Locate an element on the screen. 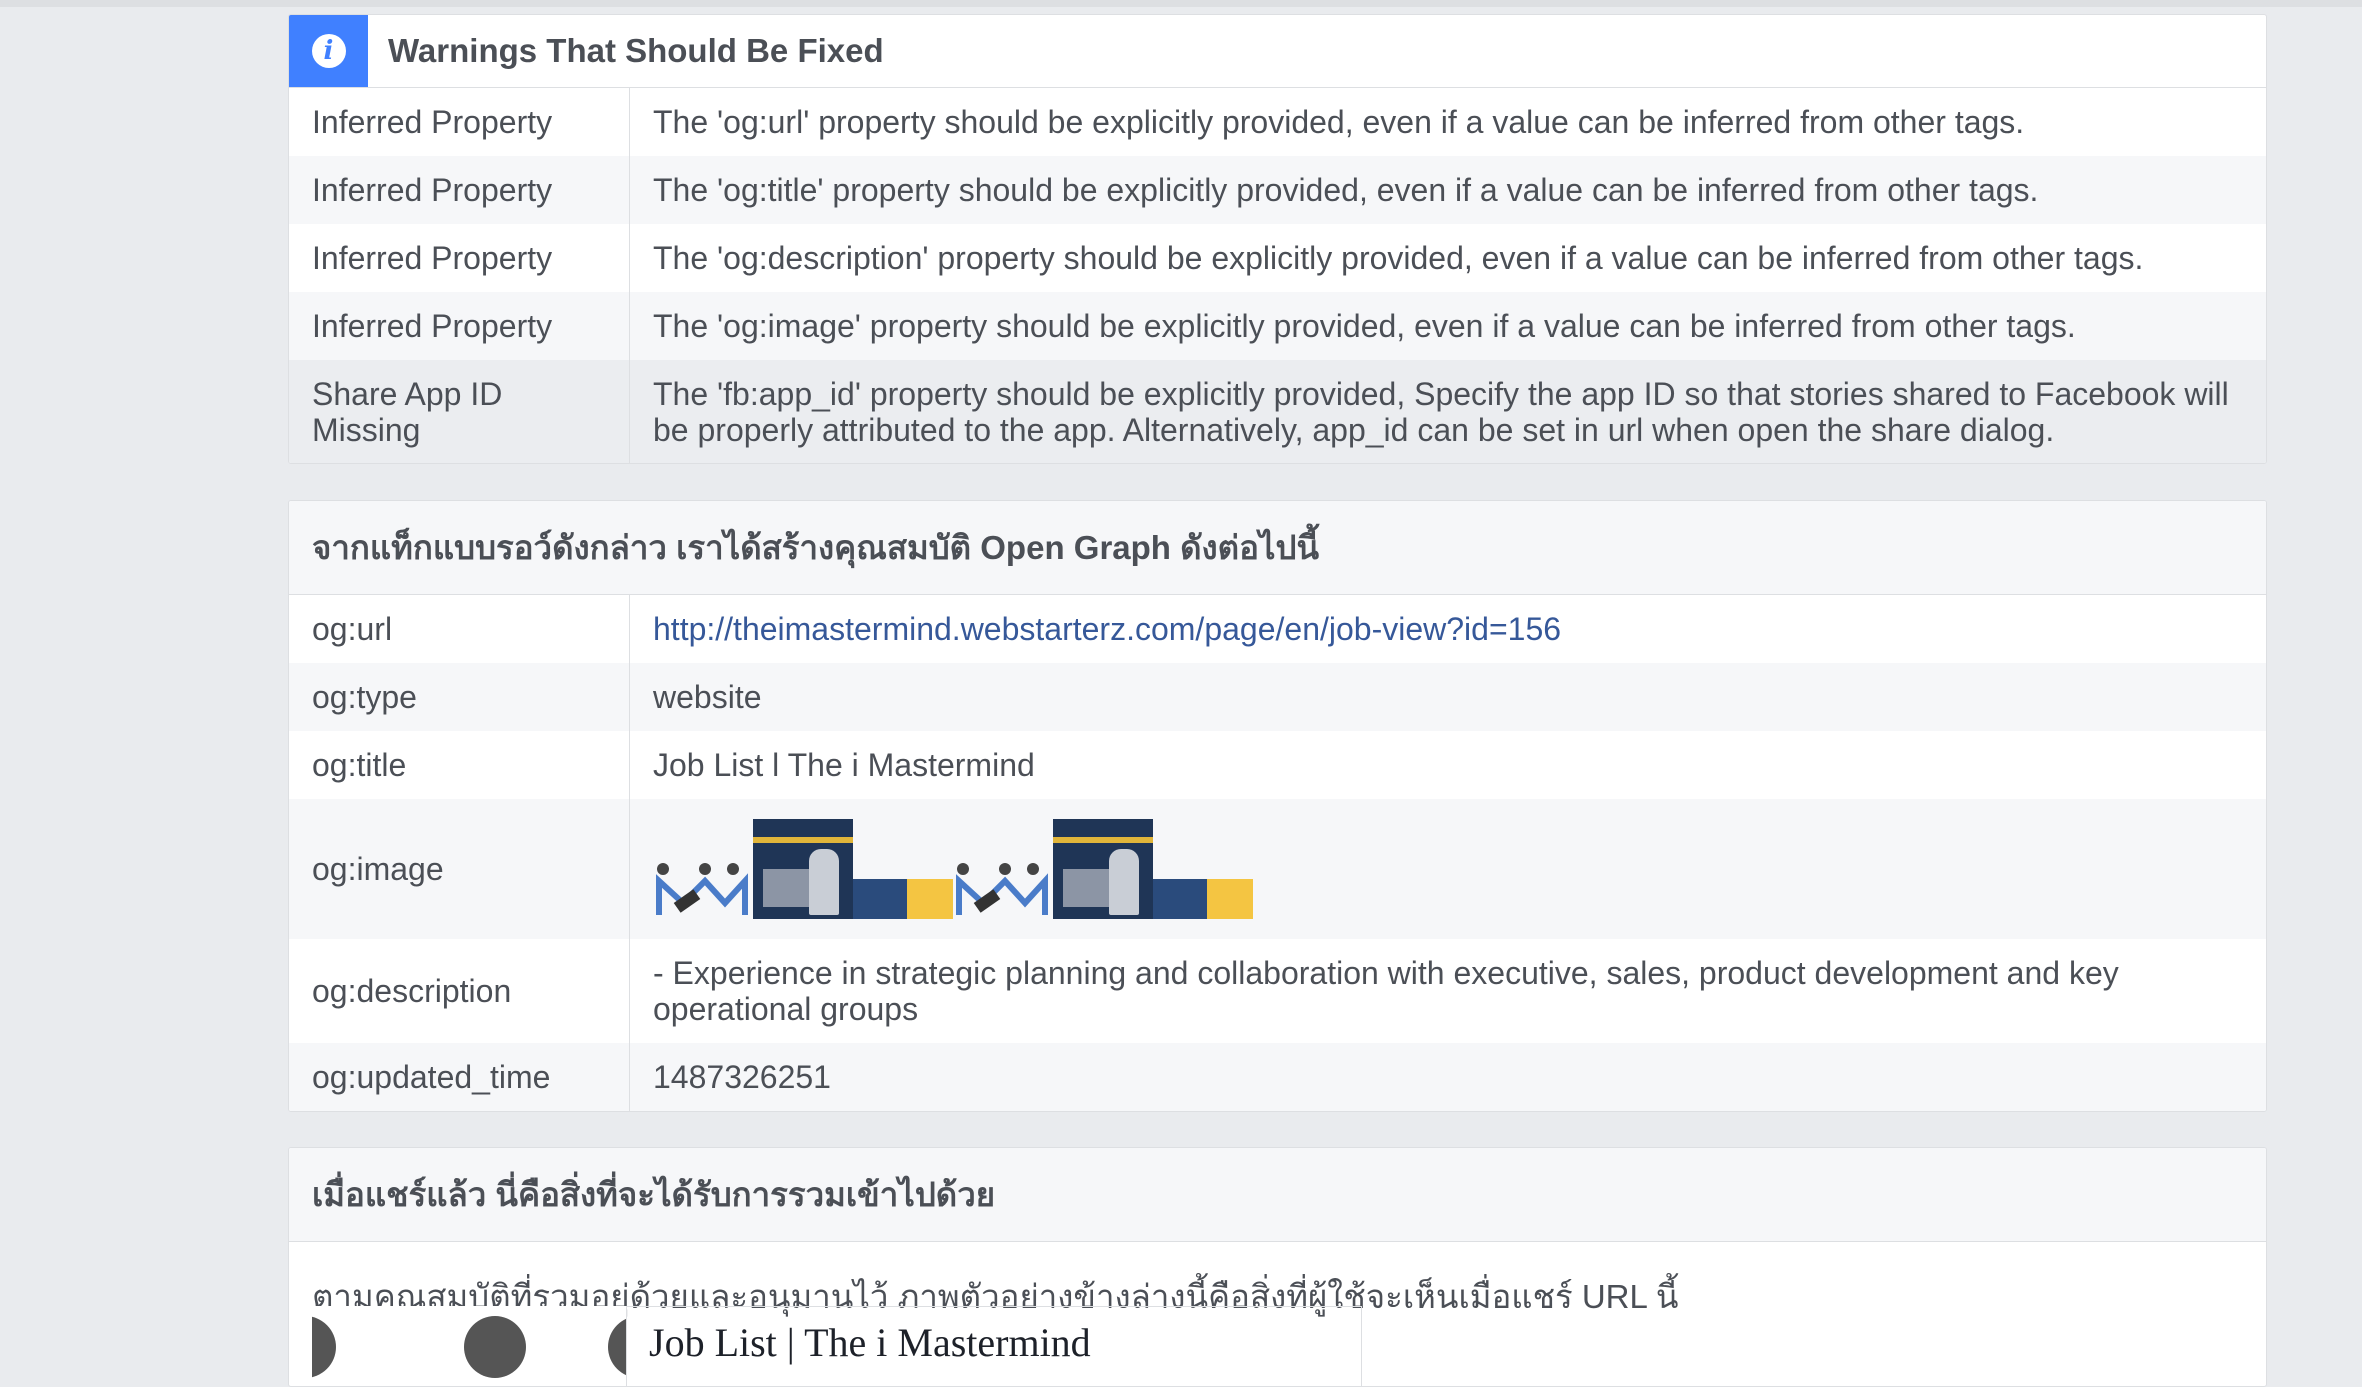 The image size is (2362, 1387). info-icon-box: i is located at coordinates (328, 51).